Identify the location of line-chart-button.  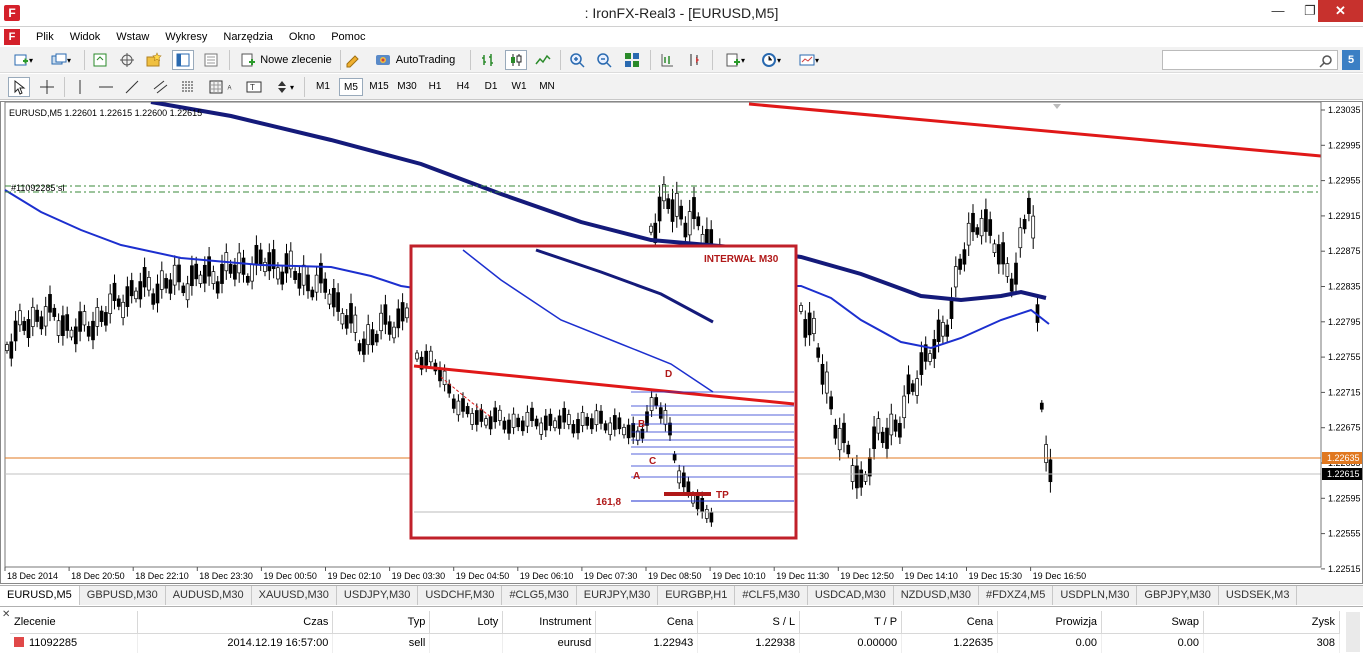
(543, 60).